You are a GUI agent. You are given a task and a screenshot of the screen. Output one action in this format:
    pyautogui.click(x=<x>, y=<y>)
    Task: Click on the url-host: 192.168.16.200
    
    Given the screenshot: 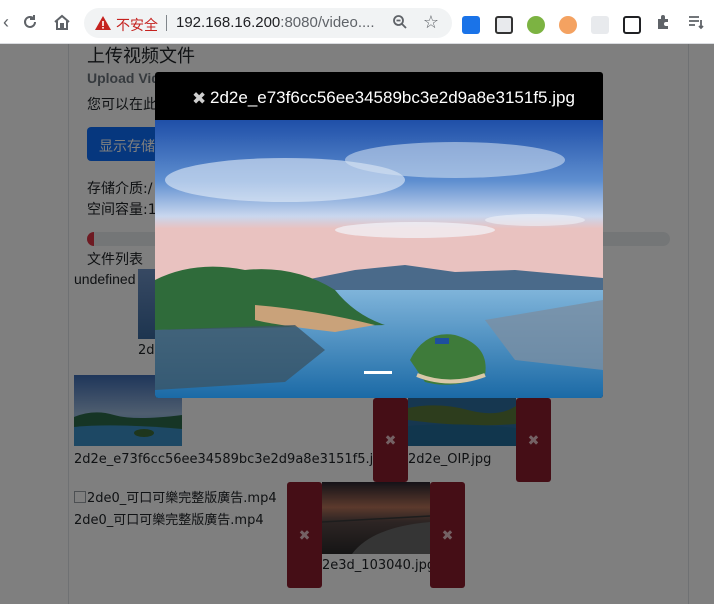 What is the action you would take?
    pyautogui.click(x=228, y=22)
    